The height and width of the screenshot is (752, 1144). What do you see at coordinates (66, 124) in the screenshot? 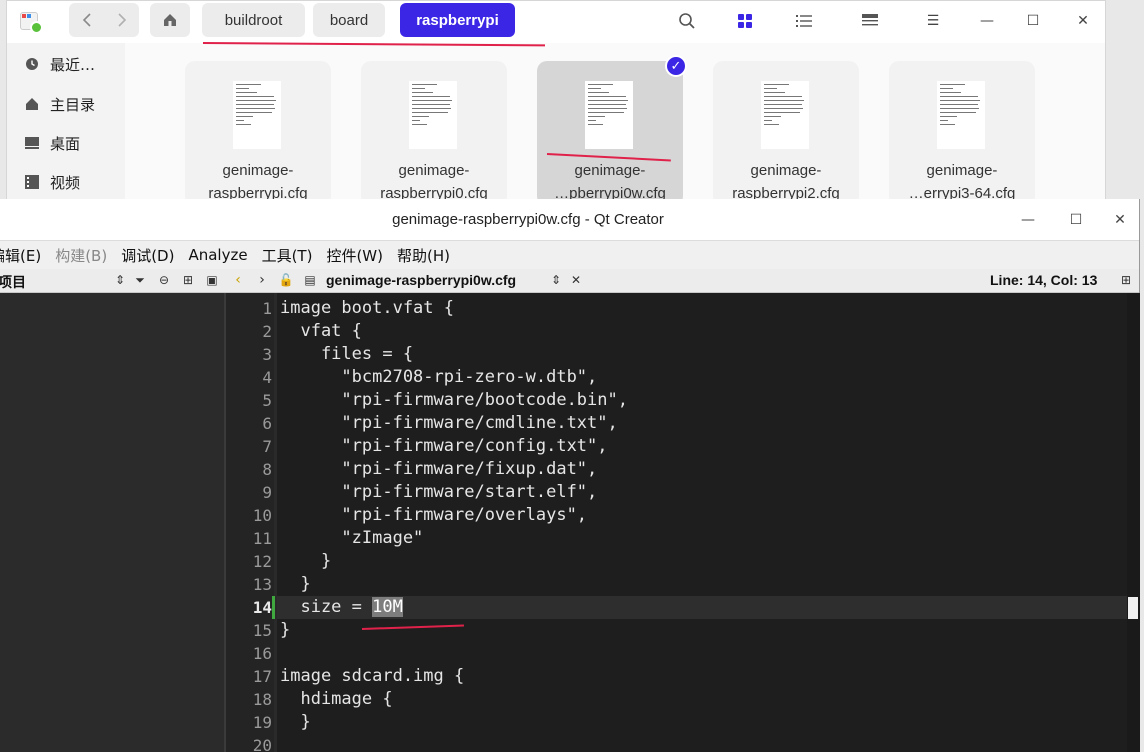
I see `file-manager-sidebar: 最近… 主目录 桌面 视频` at bounding box center [66, 124].